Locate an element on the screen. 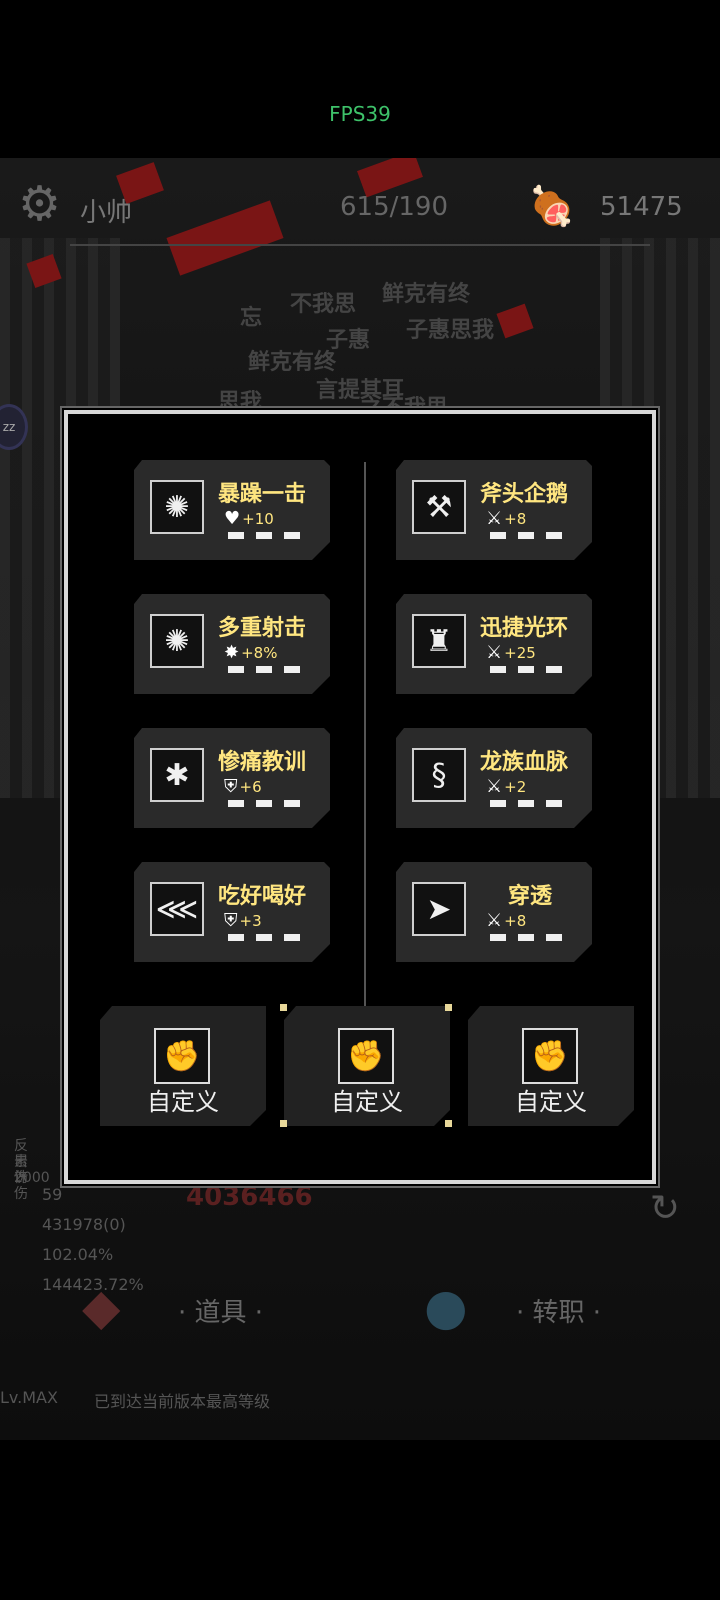 The width and height of the screenshot is (720, 1600). skill-name: 龙族血脉 is located at coordinates (524, 762).